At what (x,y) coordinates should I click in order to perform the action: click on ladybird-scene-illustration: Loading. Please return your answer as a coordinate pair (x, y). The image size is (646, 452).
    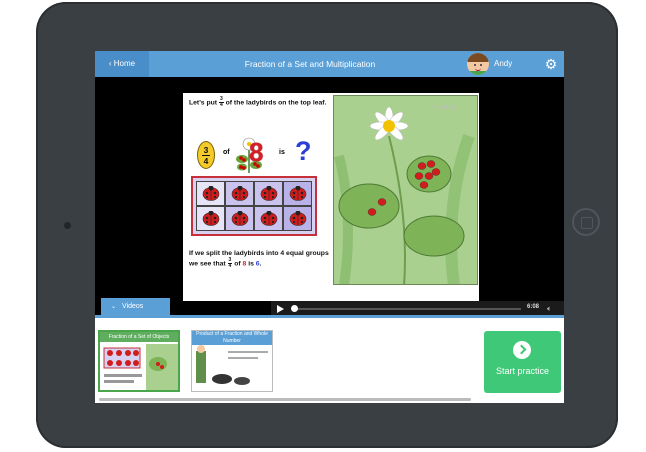
    Looking at the image, I should click on (405, 190).